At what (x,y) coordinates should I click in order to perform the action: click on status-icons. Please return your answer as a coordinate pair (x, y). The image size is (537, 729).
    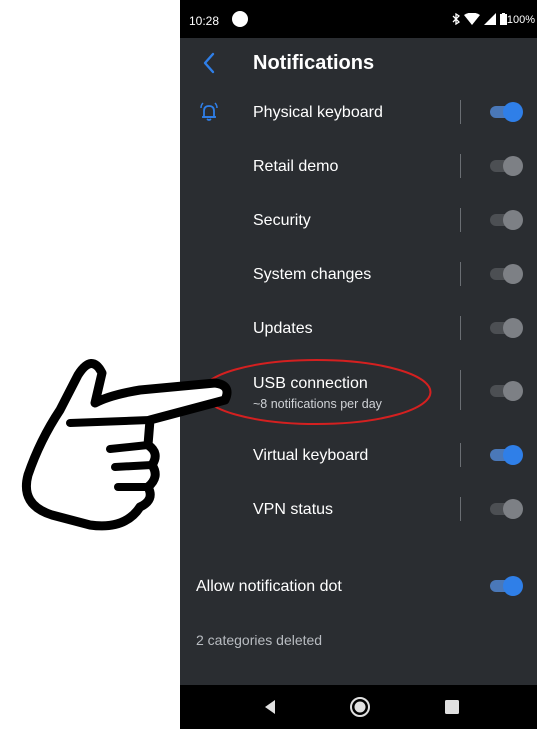
    Looking at the image, I should click on (479, 19).